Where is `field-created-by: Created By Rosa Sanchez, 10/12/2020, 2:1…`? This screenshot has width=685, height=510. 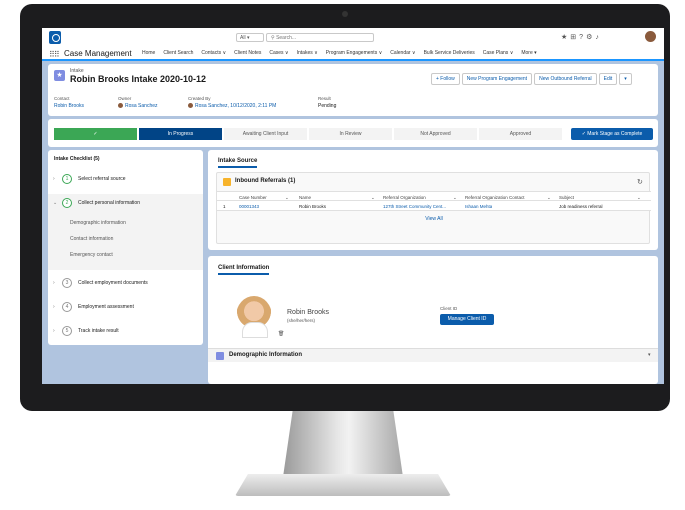
field-created-by: Created By Rosa Sanchez, 10/12/2020, 2:1… is located at coordinates (232, 102).